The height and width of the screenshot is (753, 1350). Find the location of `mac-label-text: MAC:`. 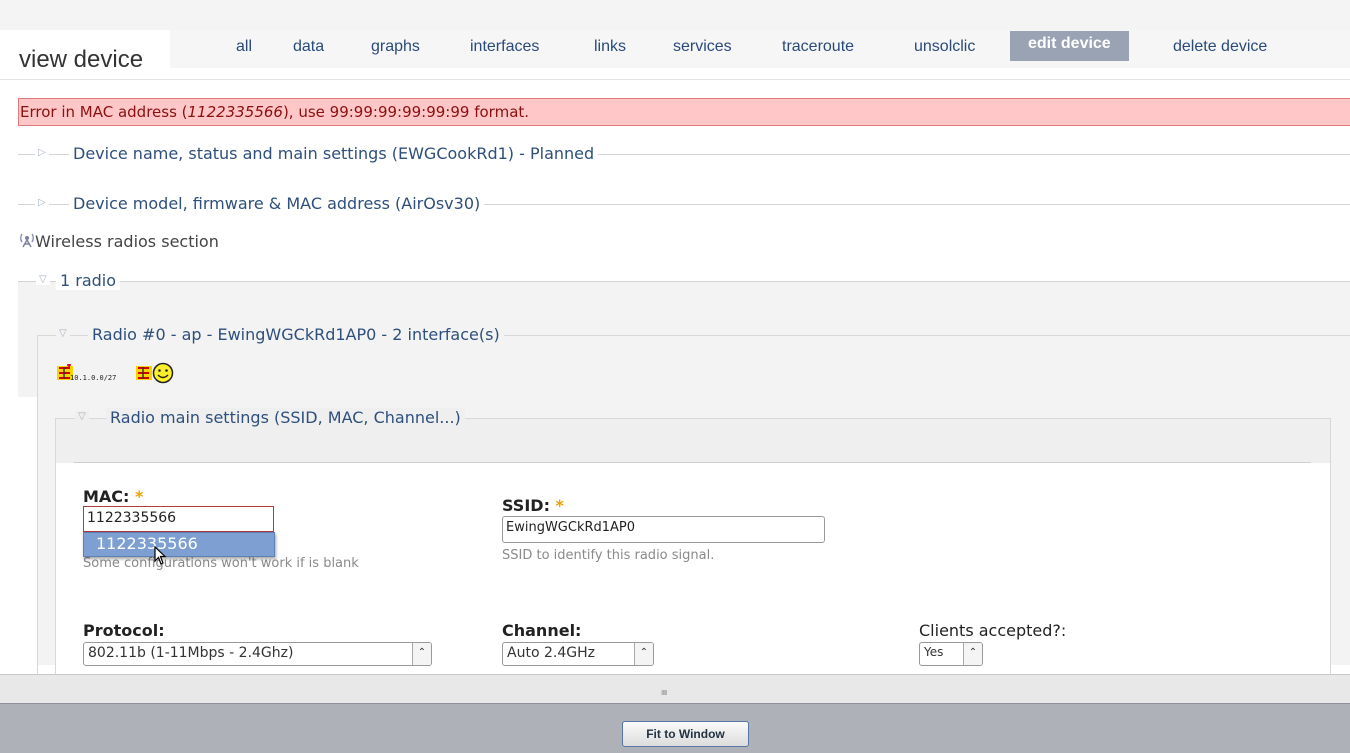

mac-label-text: MAC: is located at coordinates (106, 496).